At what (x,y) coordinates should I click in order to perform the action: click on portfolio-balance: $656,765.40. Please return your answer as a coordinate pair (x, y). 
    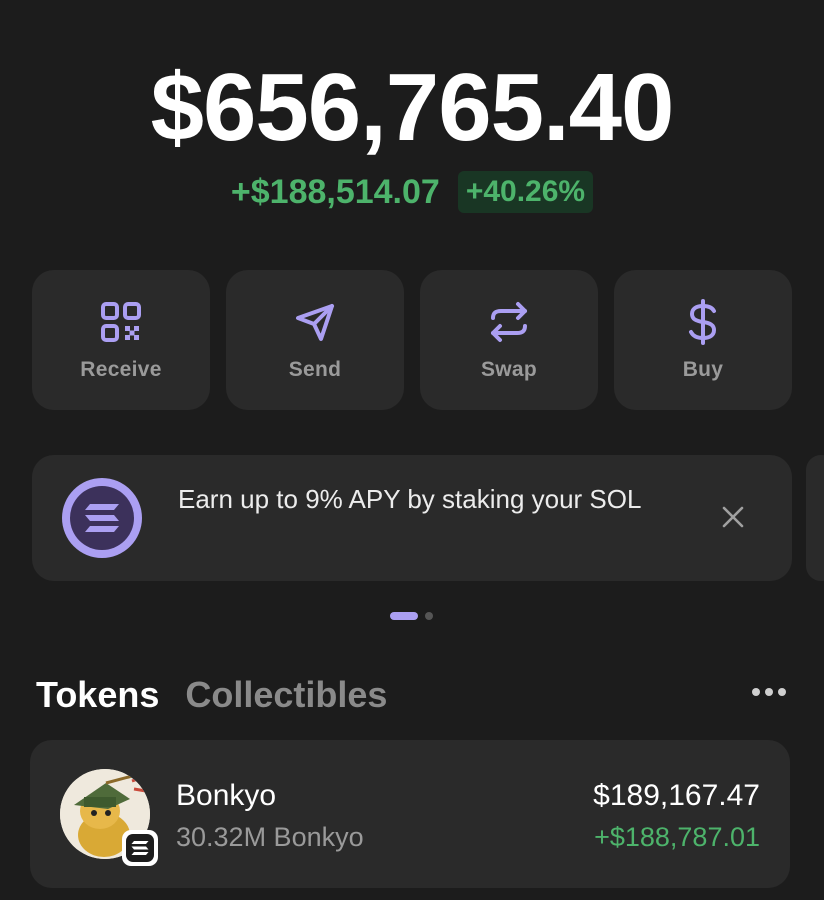
    Looking at the image, I should click on (412, 107).